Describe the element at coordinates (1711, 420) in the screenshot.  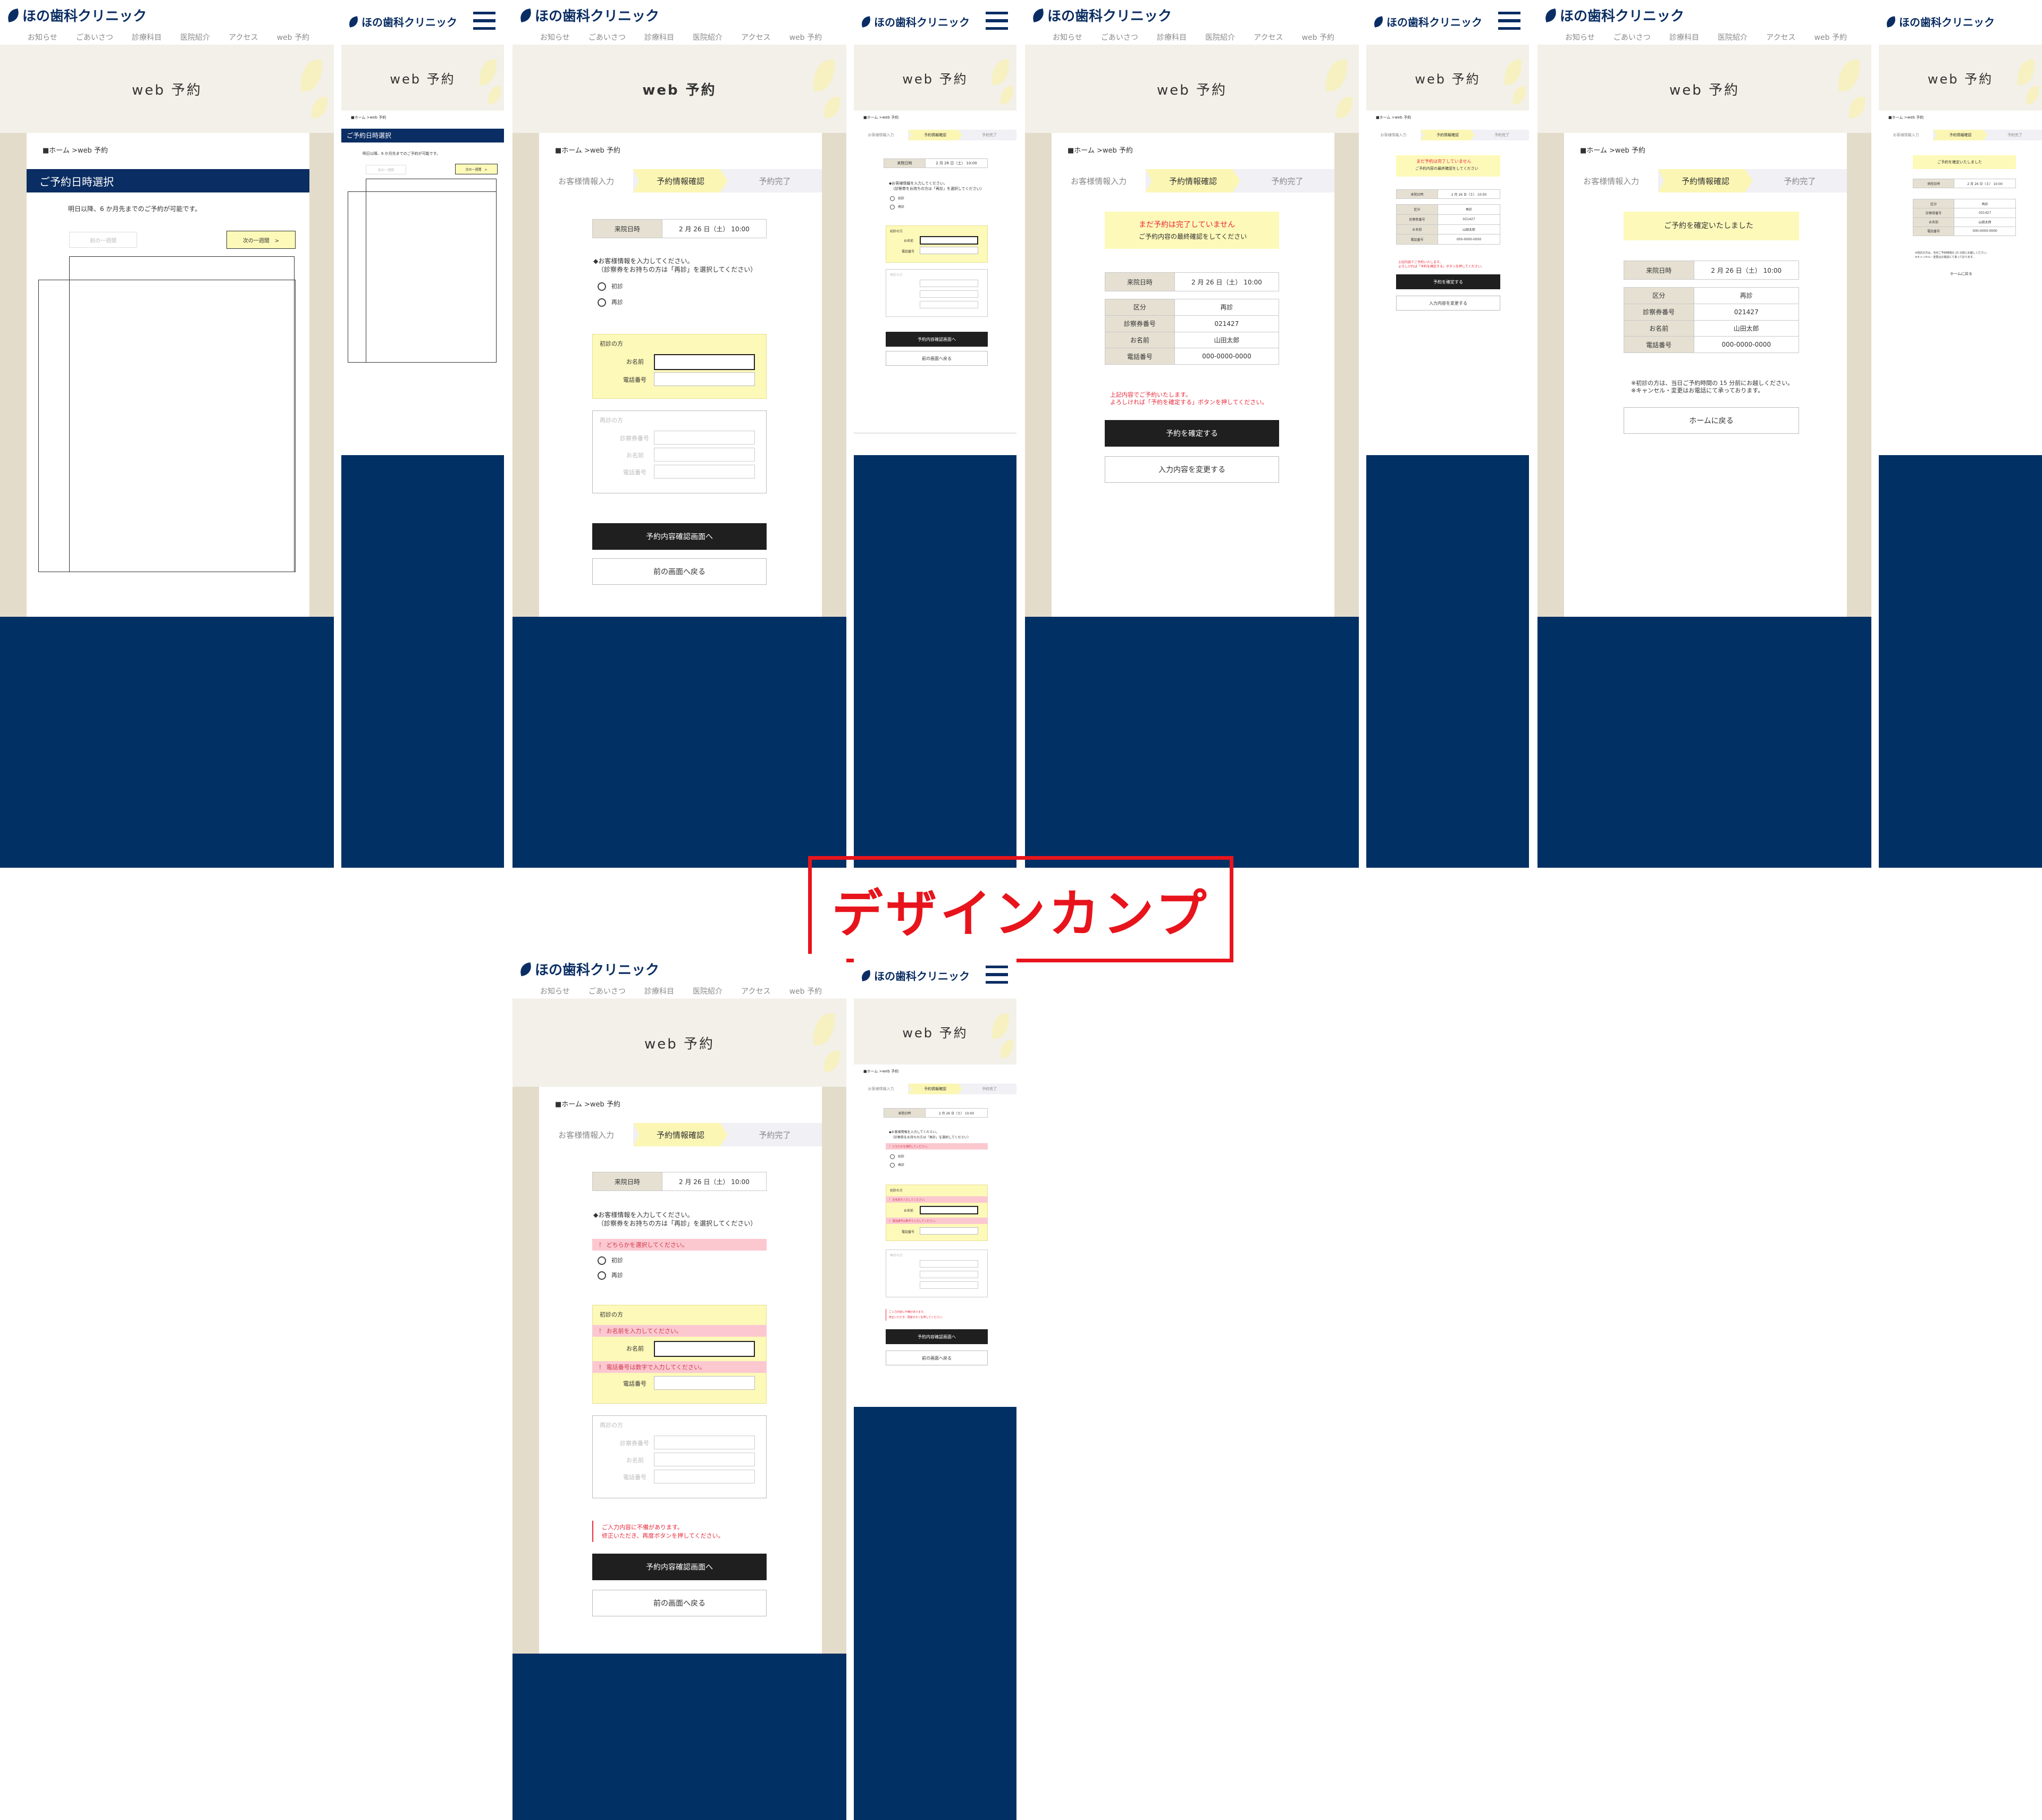
I see `home-button: ホームに戻る` at that location.